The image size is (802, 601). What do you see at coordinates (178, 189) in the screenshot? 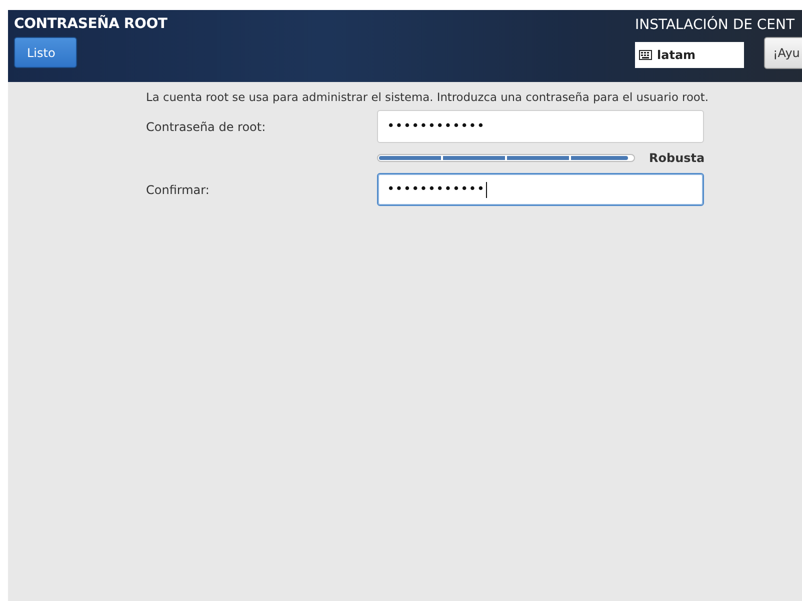
I see `field-label: Confirmar:` at bounding box center [178, 189].